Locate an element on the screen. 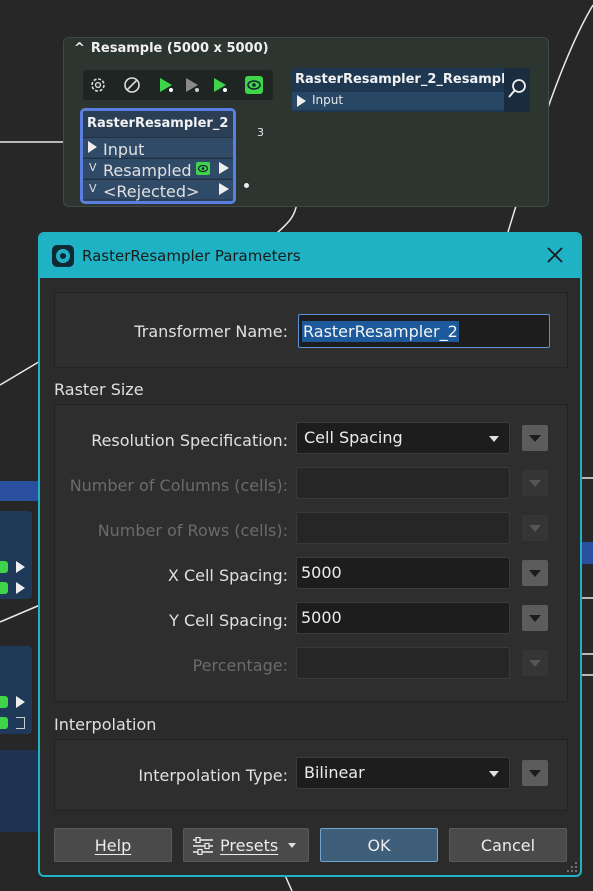  resolution-spec-menu-button is located at coordinates (535, 438).